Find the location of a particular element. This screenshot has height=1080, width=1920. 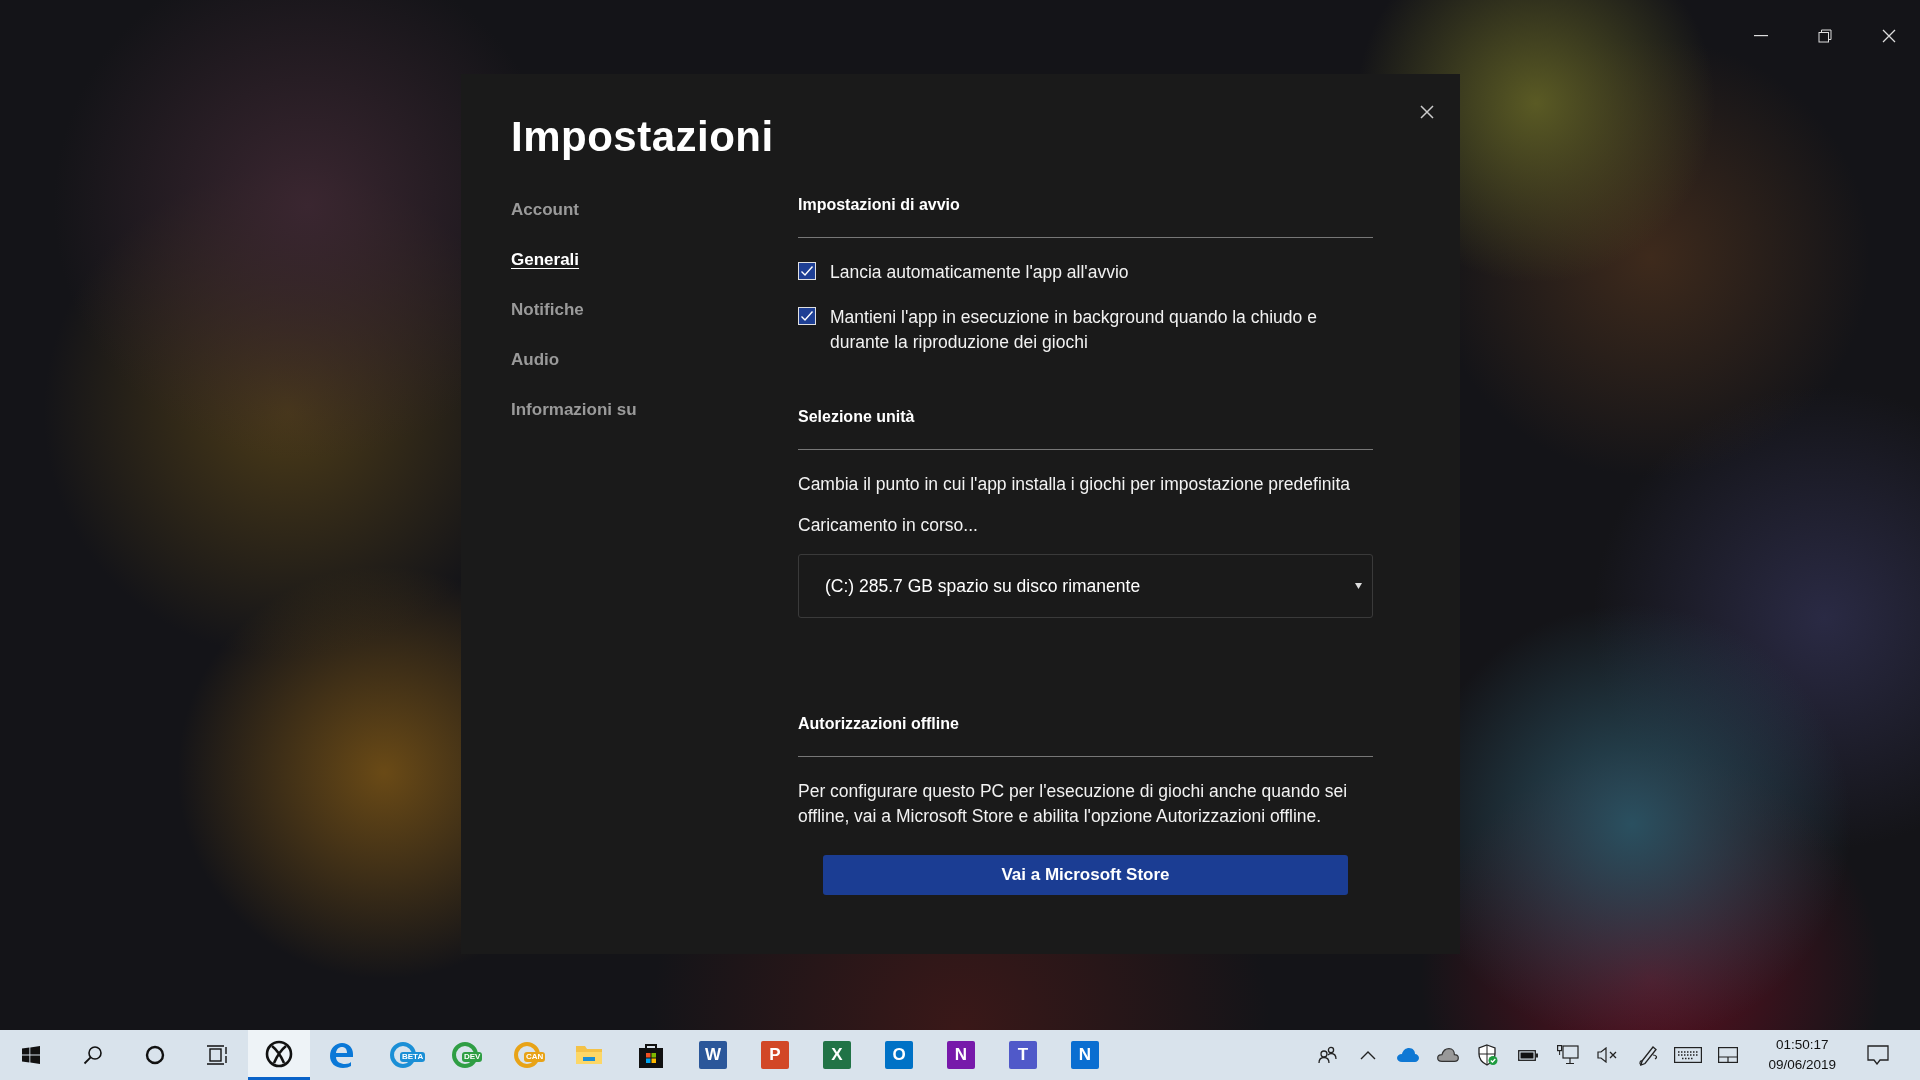

nav-link: Notifiche is located at coordinates (547, 310).